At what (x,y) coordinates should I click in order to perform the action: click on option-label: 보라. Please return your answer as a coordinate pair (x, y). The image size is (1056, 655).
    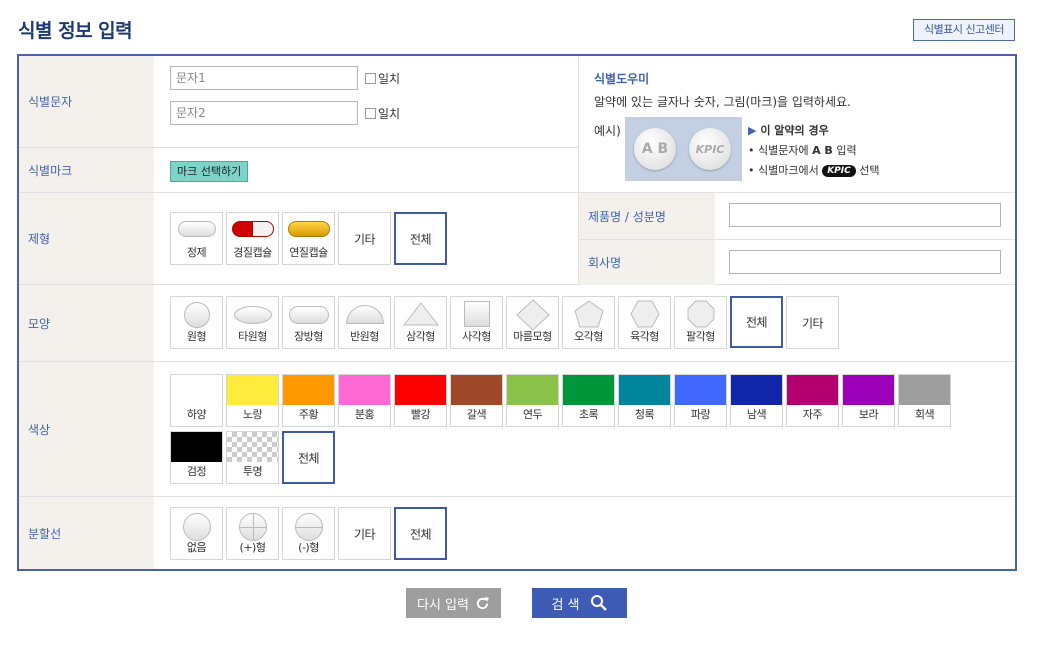
    Looking at the image, I should click on (868, 414).